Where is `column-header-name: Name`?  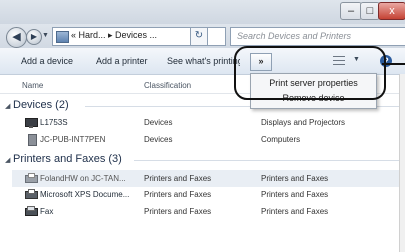 column-header-name: Name is located at coordinates (32, 85).